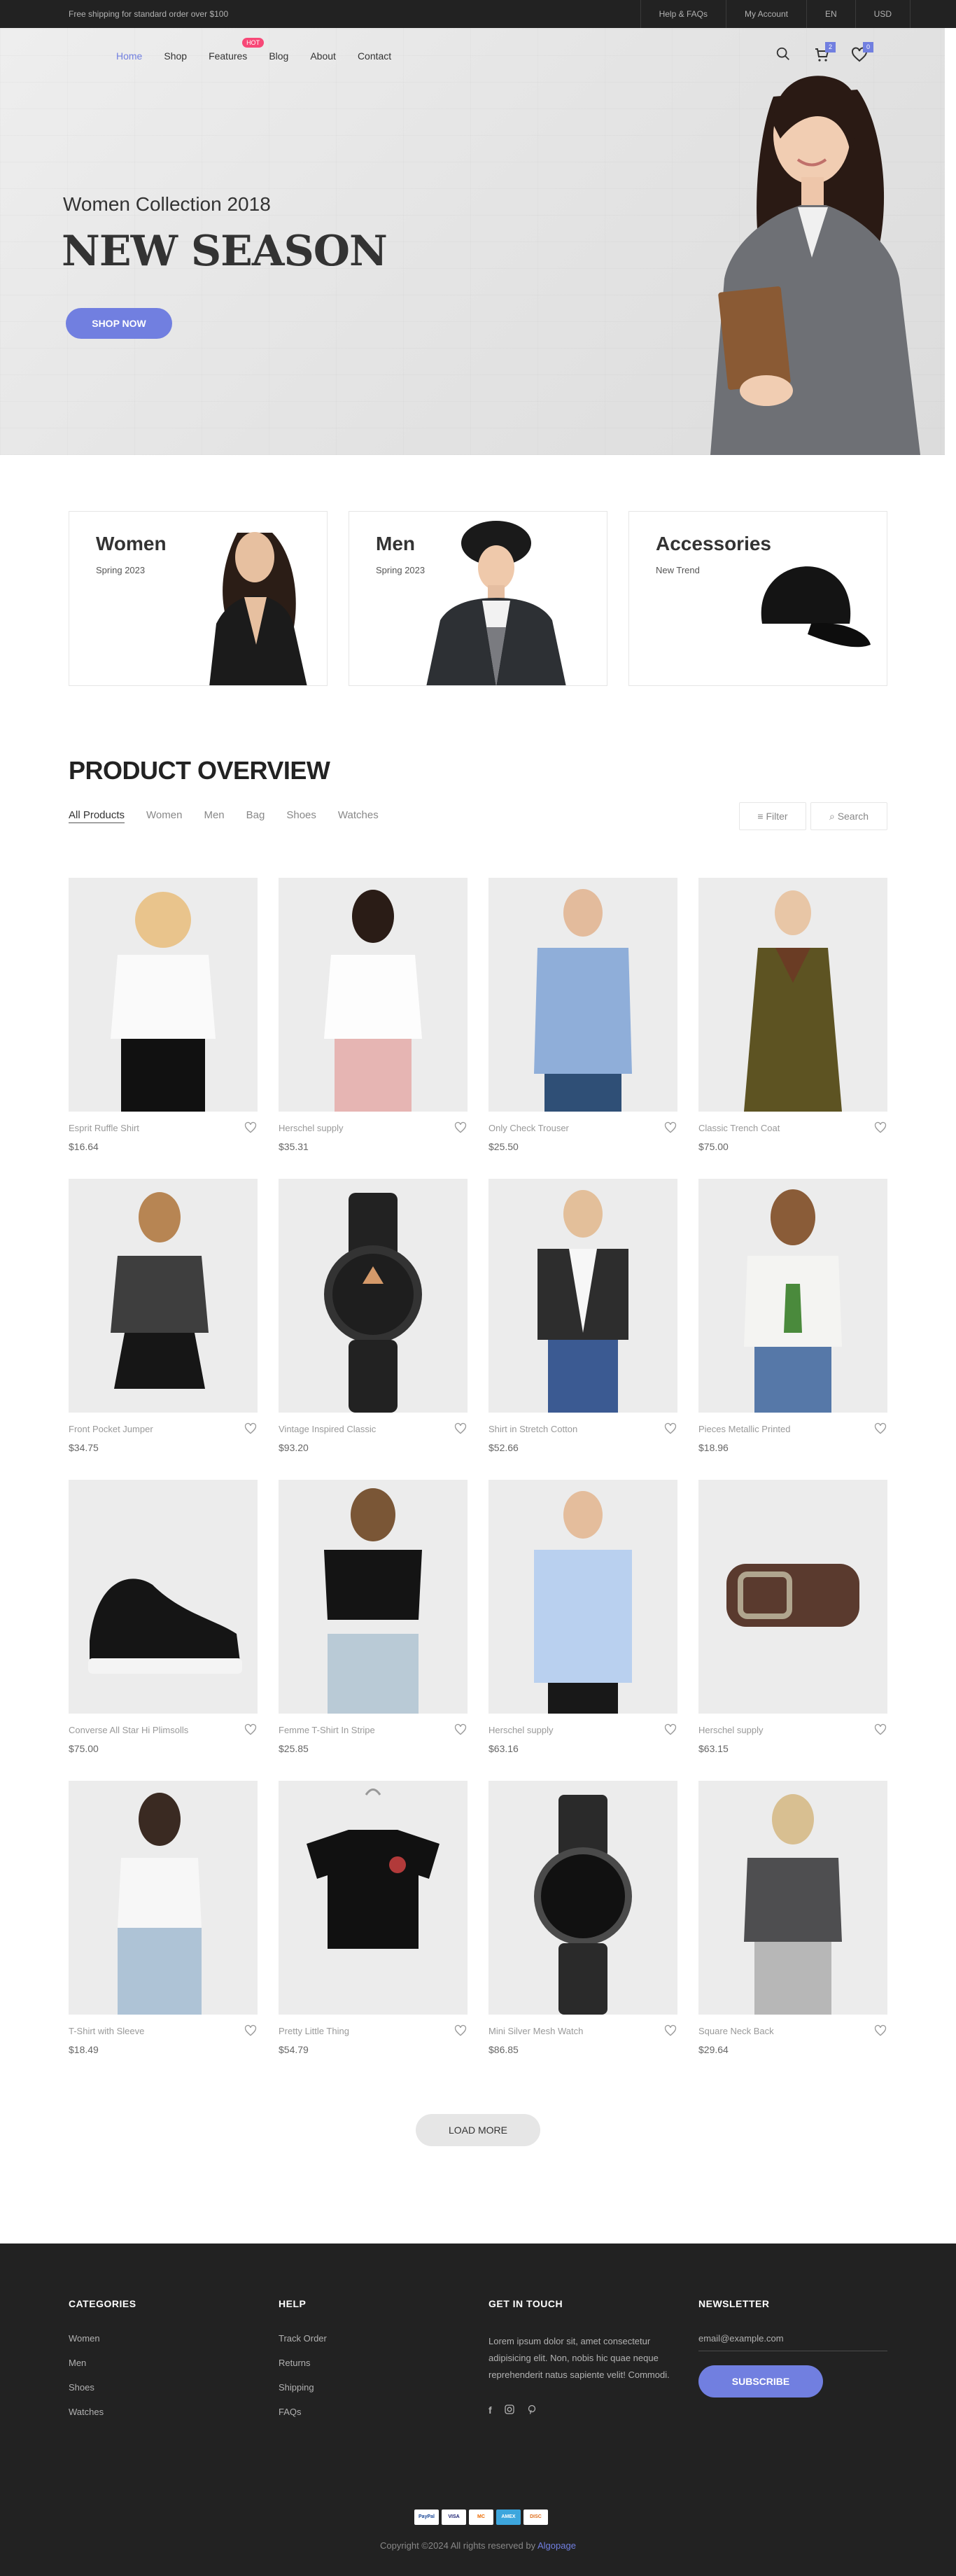 The height and width of the screenshot is (2576, 956). I want to click on language-select: EN, so click(831, 14).